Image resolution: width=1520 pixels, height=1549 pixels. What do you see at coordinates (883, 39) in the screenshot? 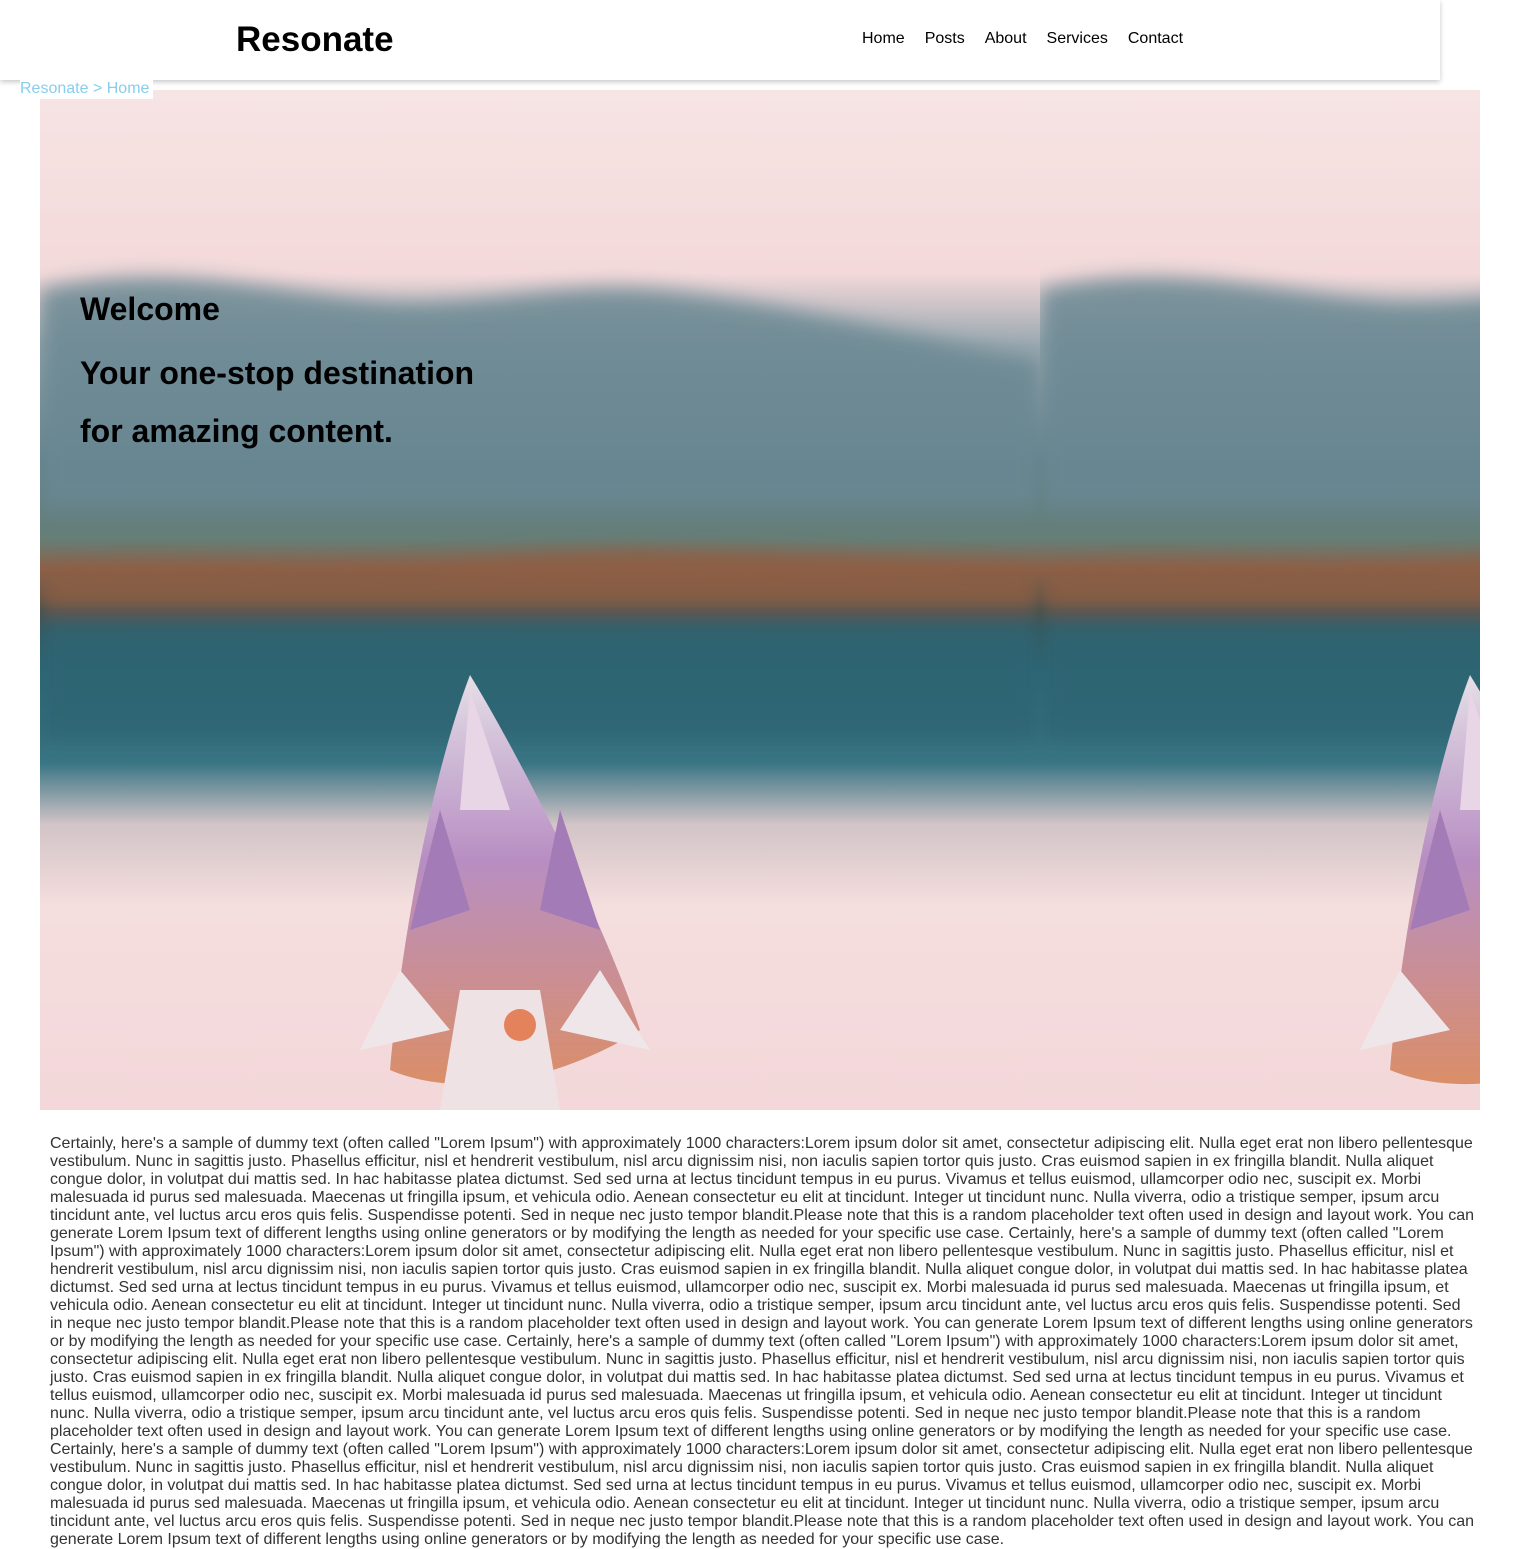
I see `nav-home-link: Home` at bounding box center [883, 39].